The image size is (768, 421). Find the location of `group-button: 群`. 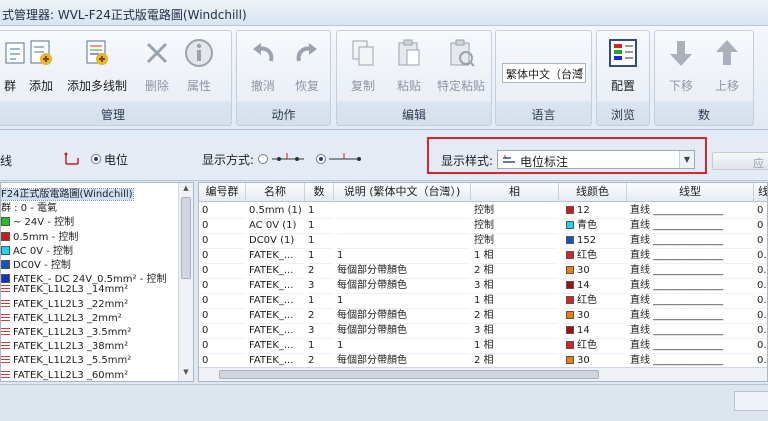

group-button: 群 is located at coordinates (12, 66).